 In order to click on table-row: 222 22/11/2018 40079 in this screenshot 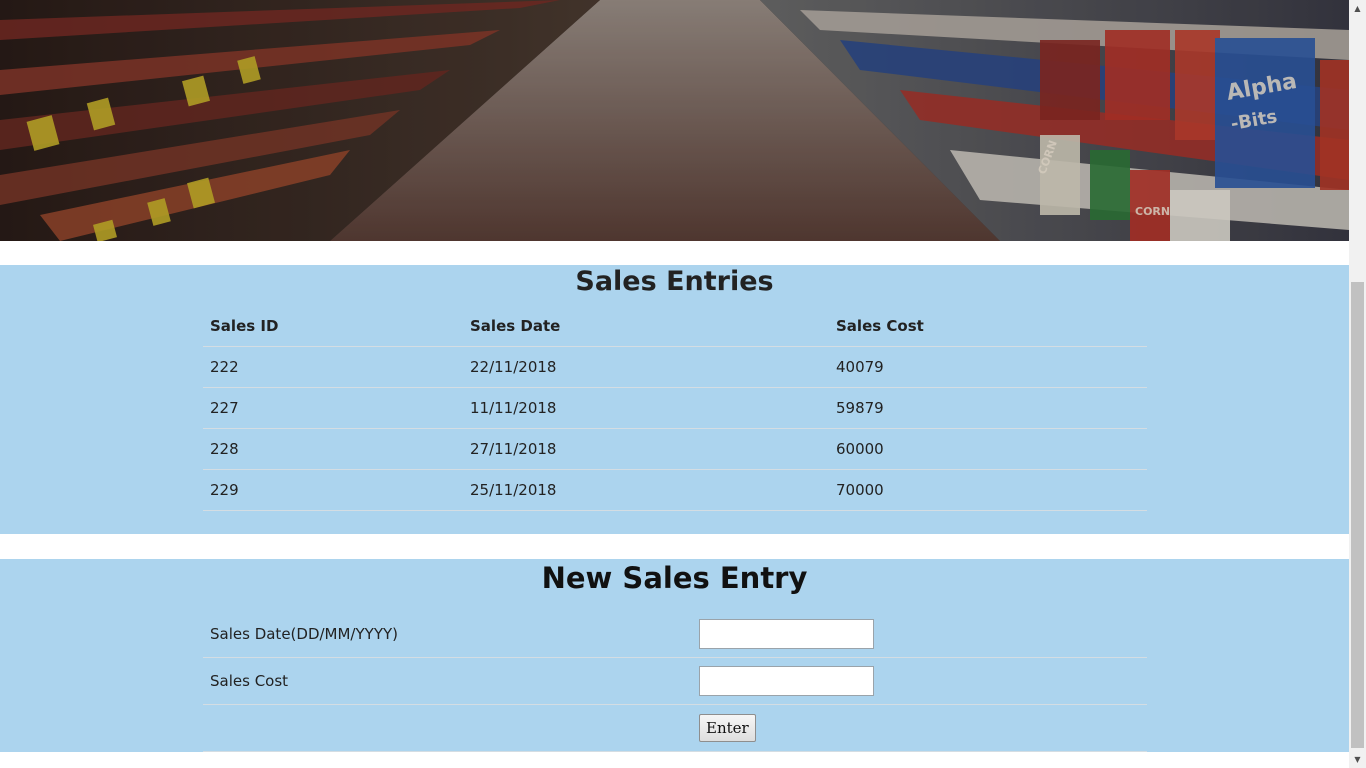, I will do `click(675, 367)`.